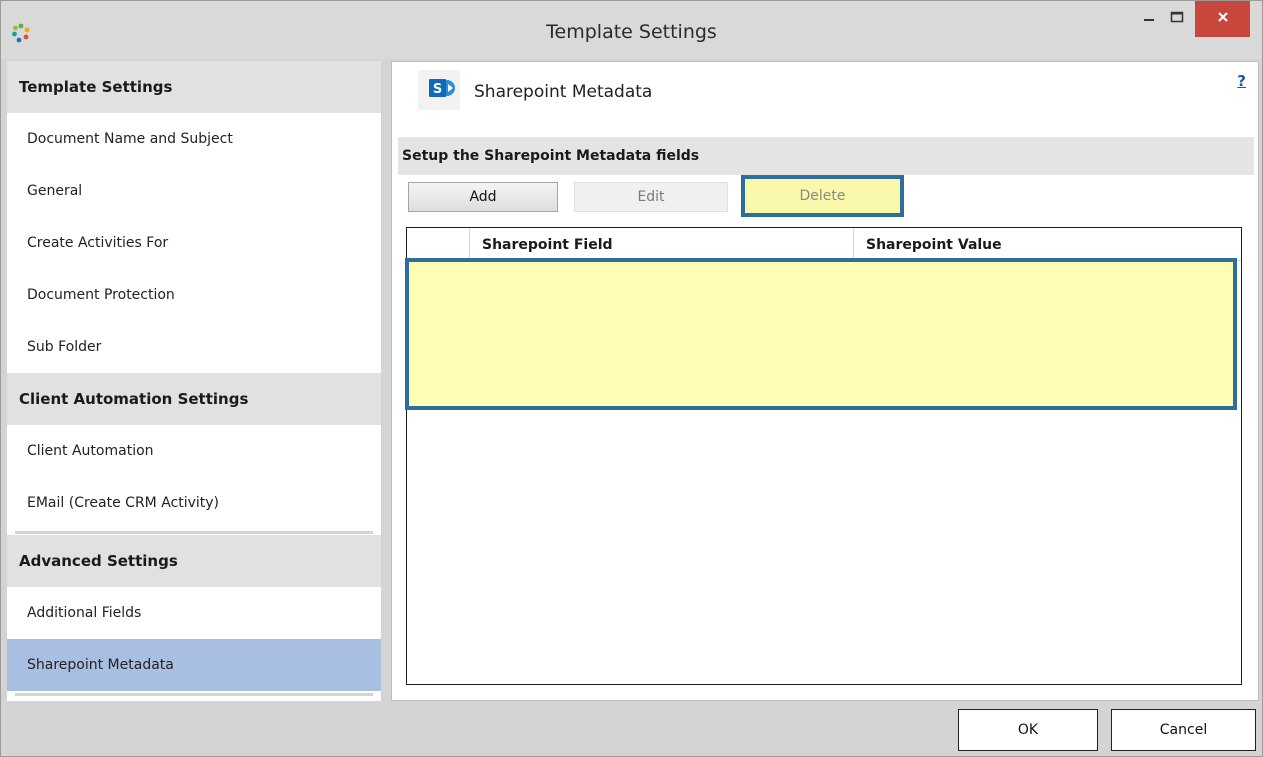 This screenshot has width=1263, height=757. What do you see at coordinates (1183, 730) in the screenshot?
I see `cancel-button: Cancel` at bounding box center [1183, 730].